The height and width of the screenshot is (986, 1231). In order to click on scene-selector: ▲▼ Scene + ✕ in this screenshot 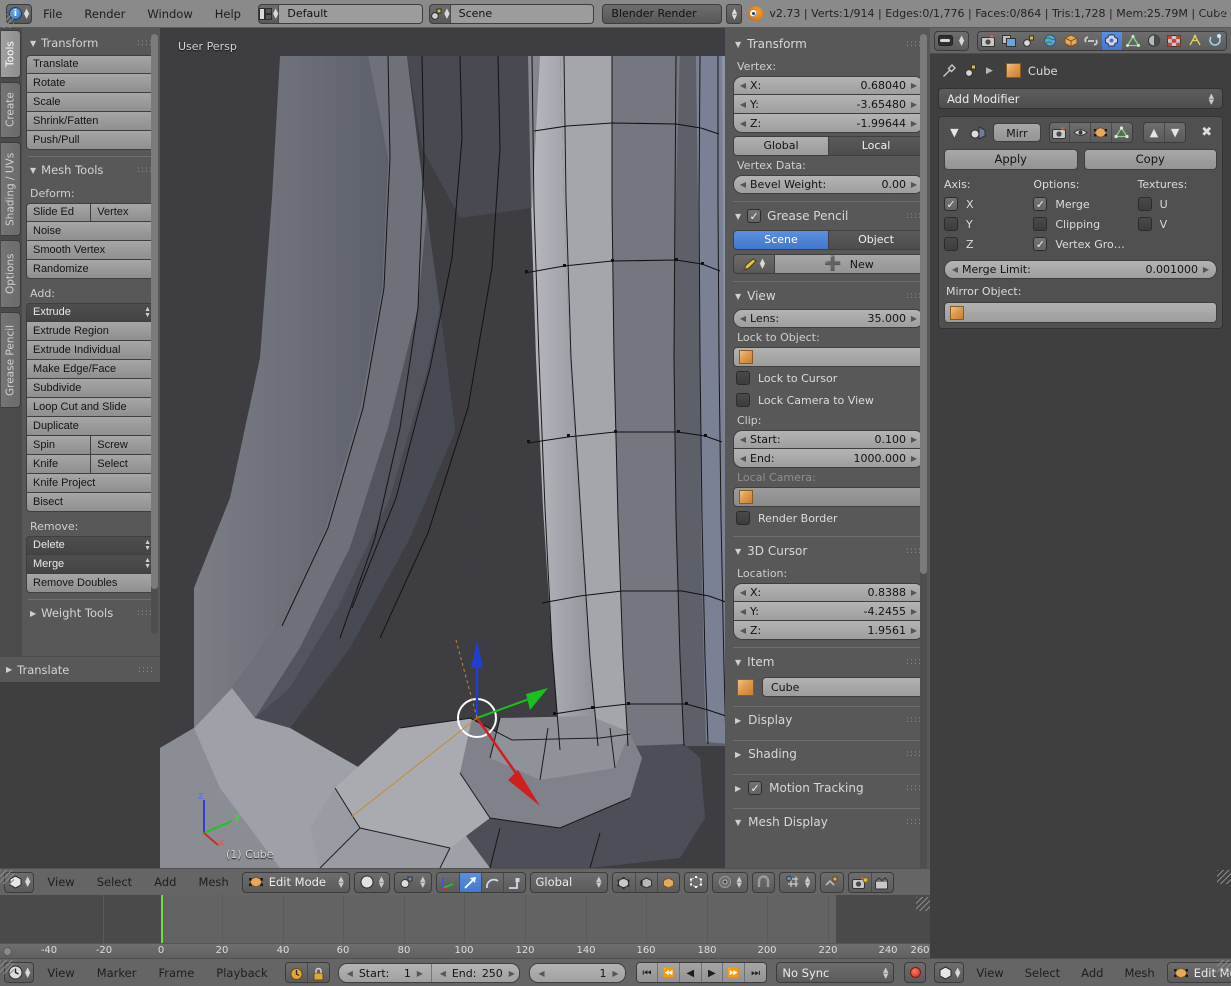, I will do `click(512, 13)`.